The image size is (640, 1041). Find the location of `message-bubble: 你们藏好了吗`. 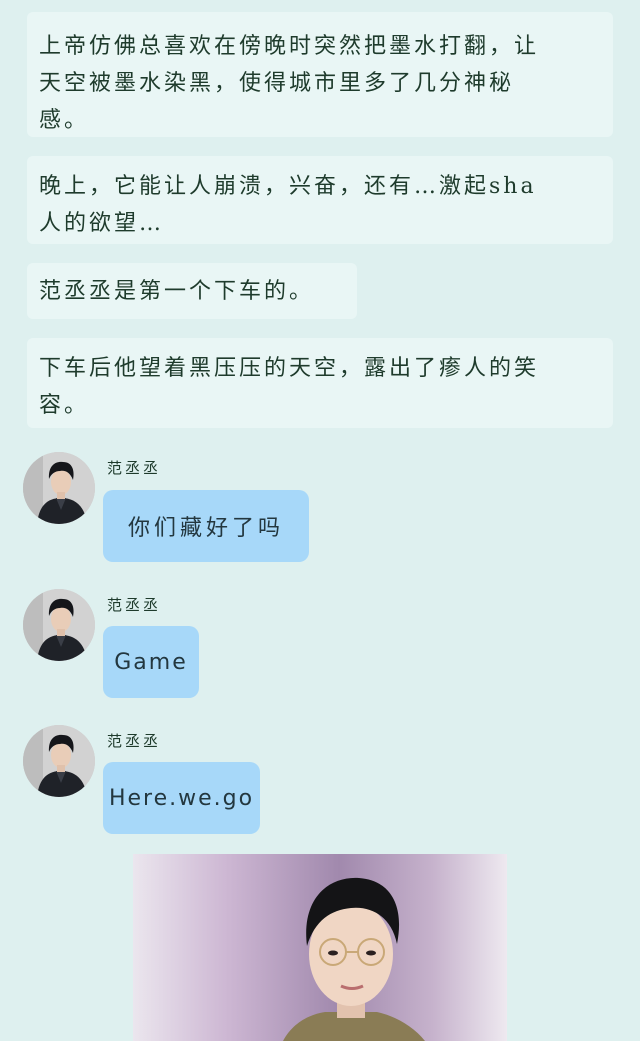

message-bubble: 你们藏好了吗 is located at coordinates (206, 526).